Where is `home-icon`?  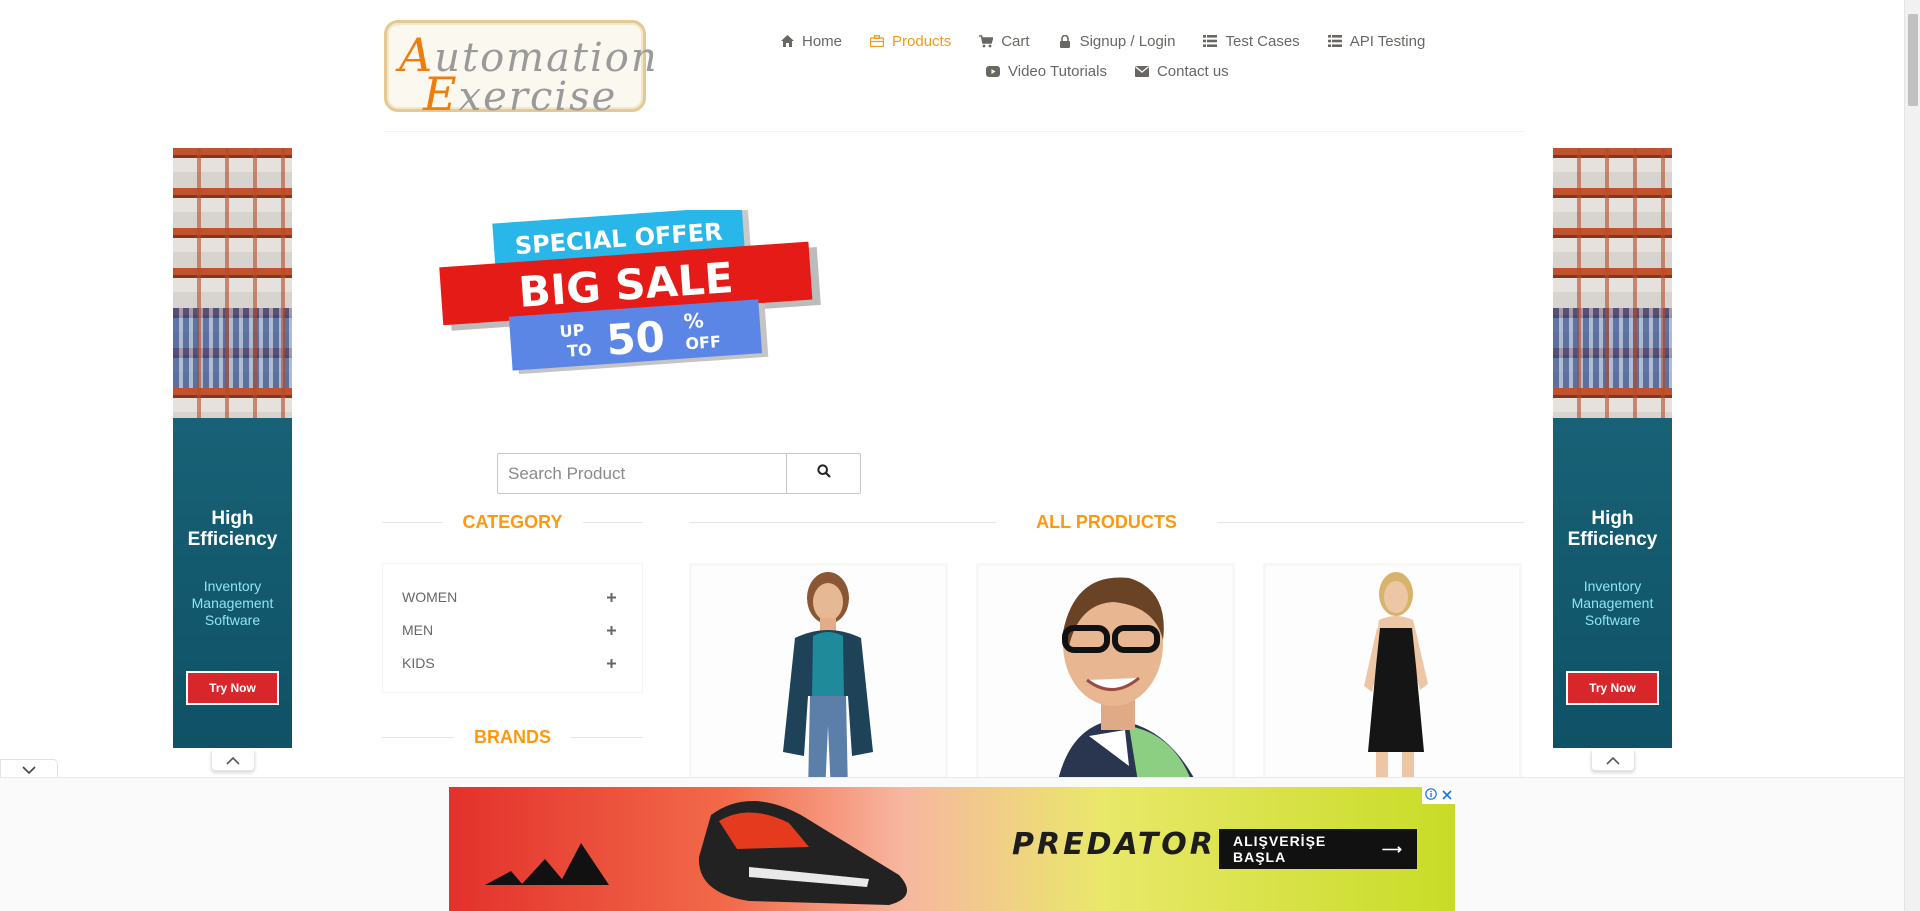 home-icon is located at coordinates (787, 41).